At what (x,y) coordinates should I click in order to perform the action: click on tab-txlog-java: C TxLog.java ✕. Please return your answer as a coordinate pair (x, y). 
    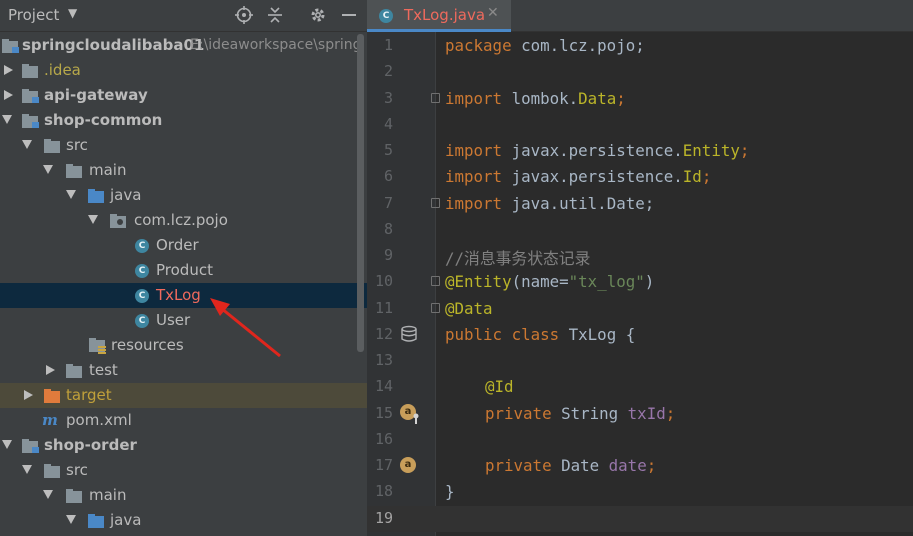
    Looking at the image, I should click on (439, 16).